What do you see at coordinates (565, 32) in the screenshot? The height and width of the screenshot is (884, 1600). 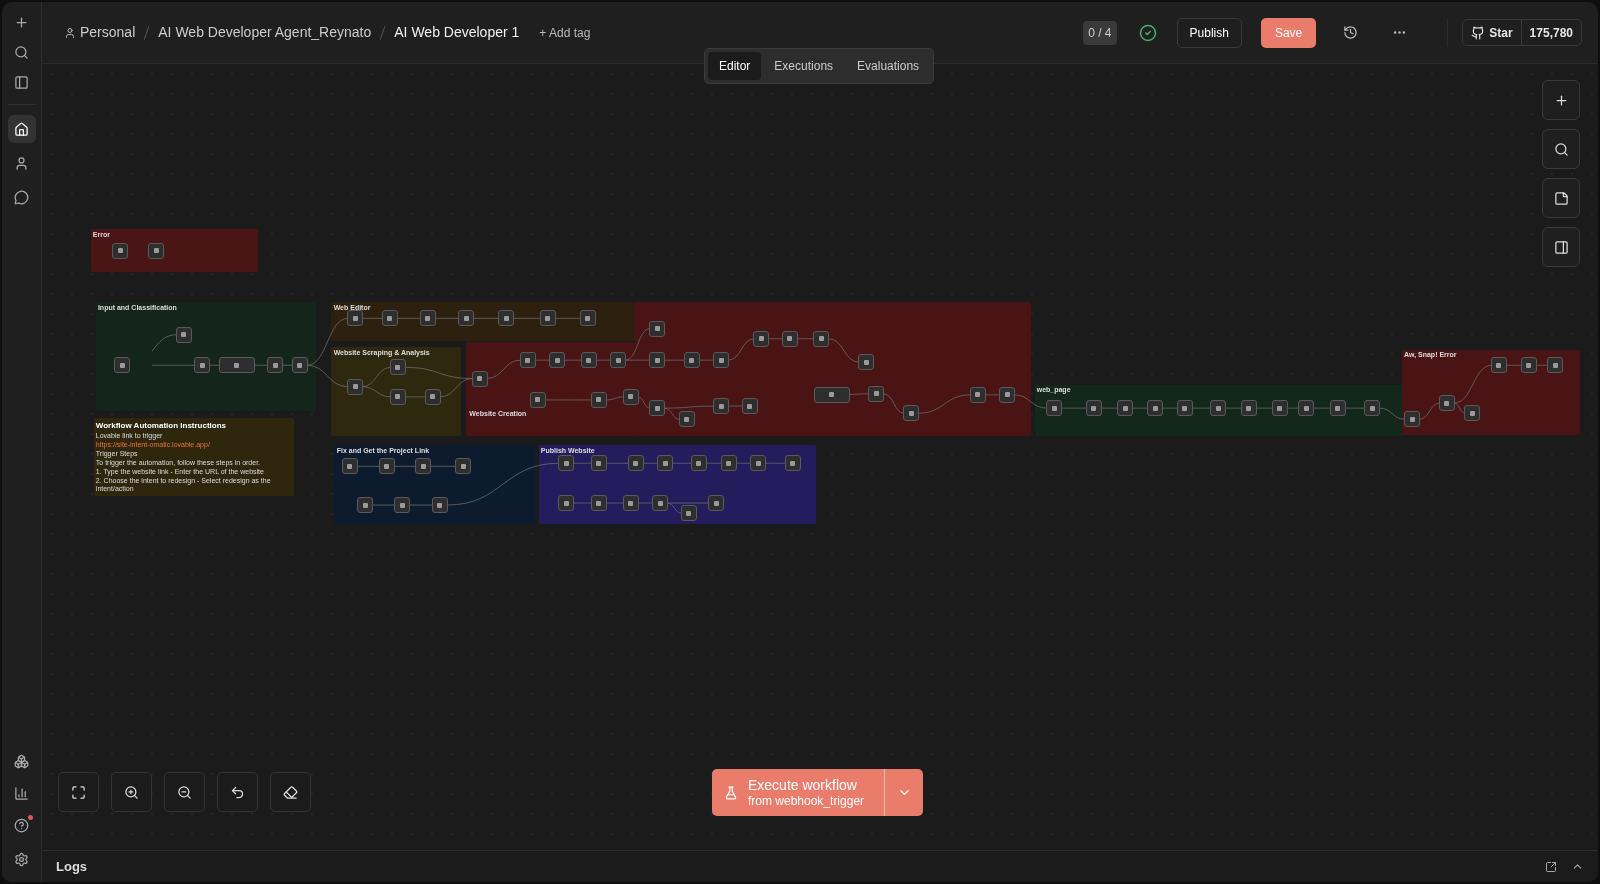 I see `add-tag-button: + Add tag` at bounding box center [565, 32].